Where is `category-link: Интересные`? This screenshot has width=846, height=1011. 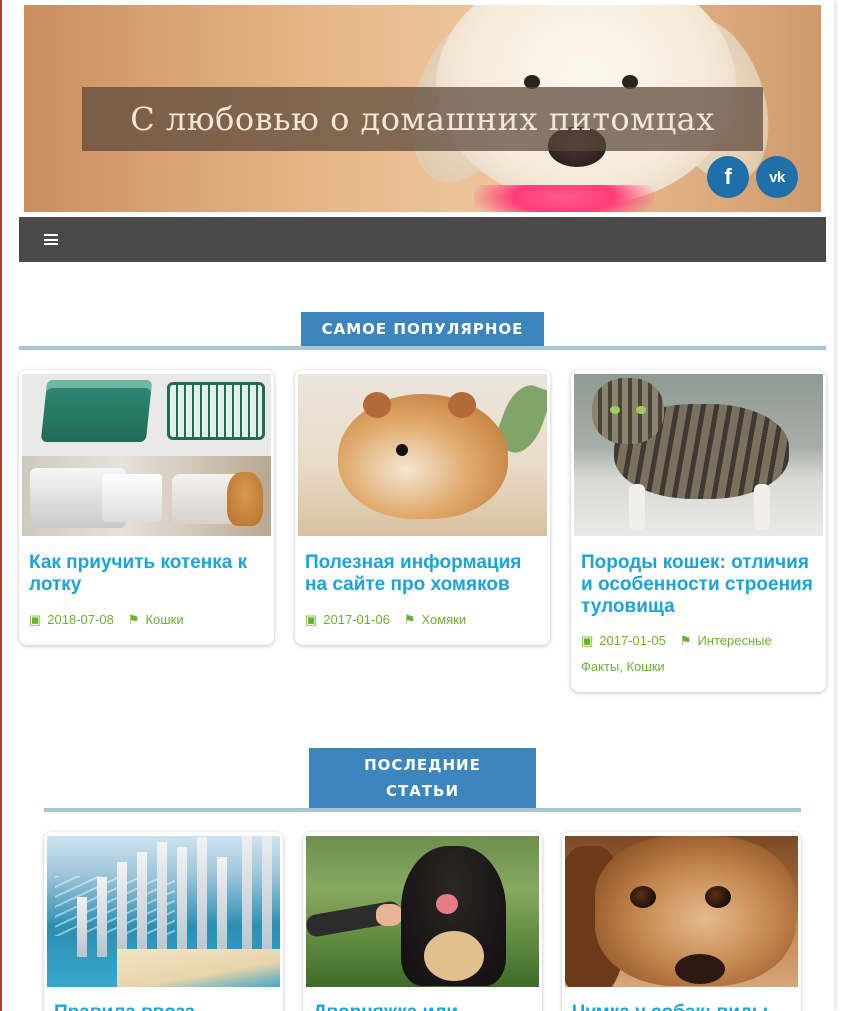
category-link: Интересные is located at coordinates (734, 640).